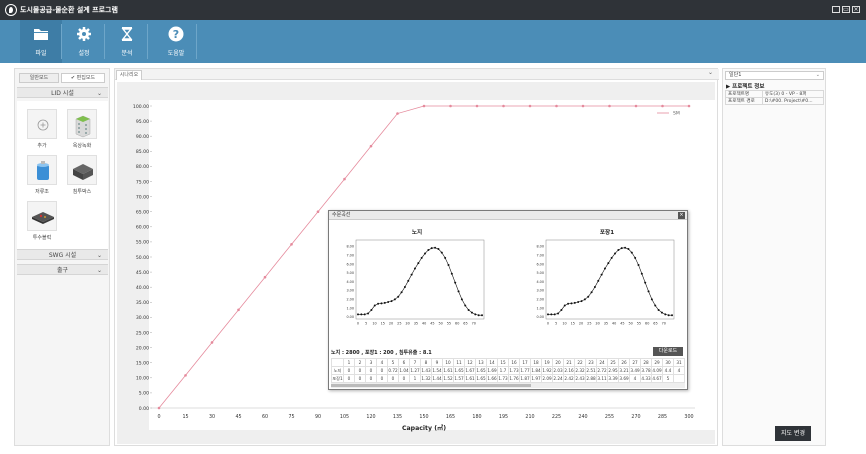 The image size is (866, 454). I want to click on table-header-cell: 5, so click(393, 362).